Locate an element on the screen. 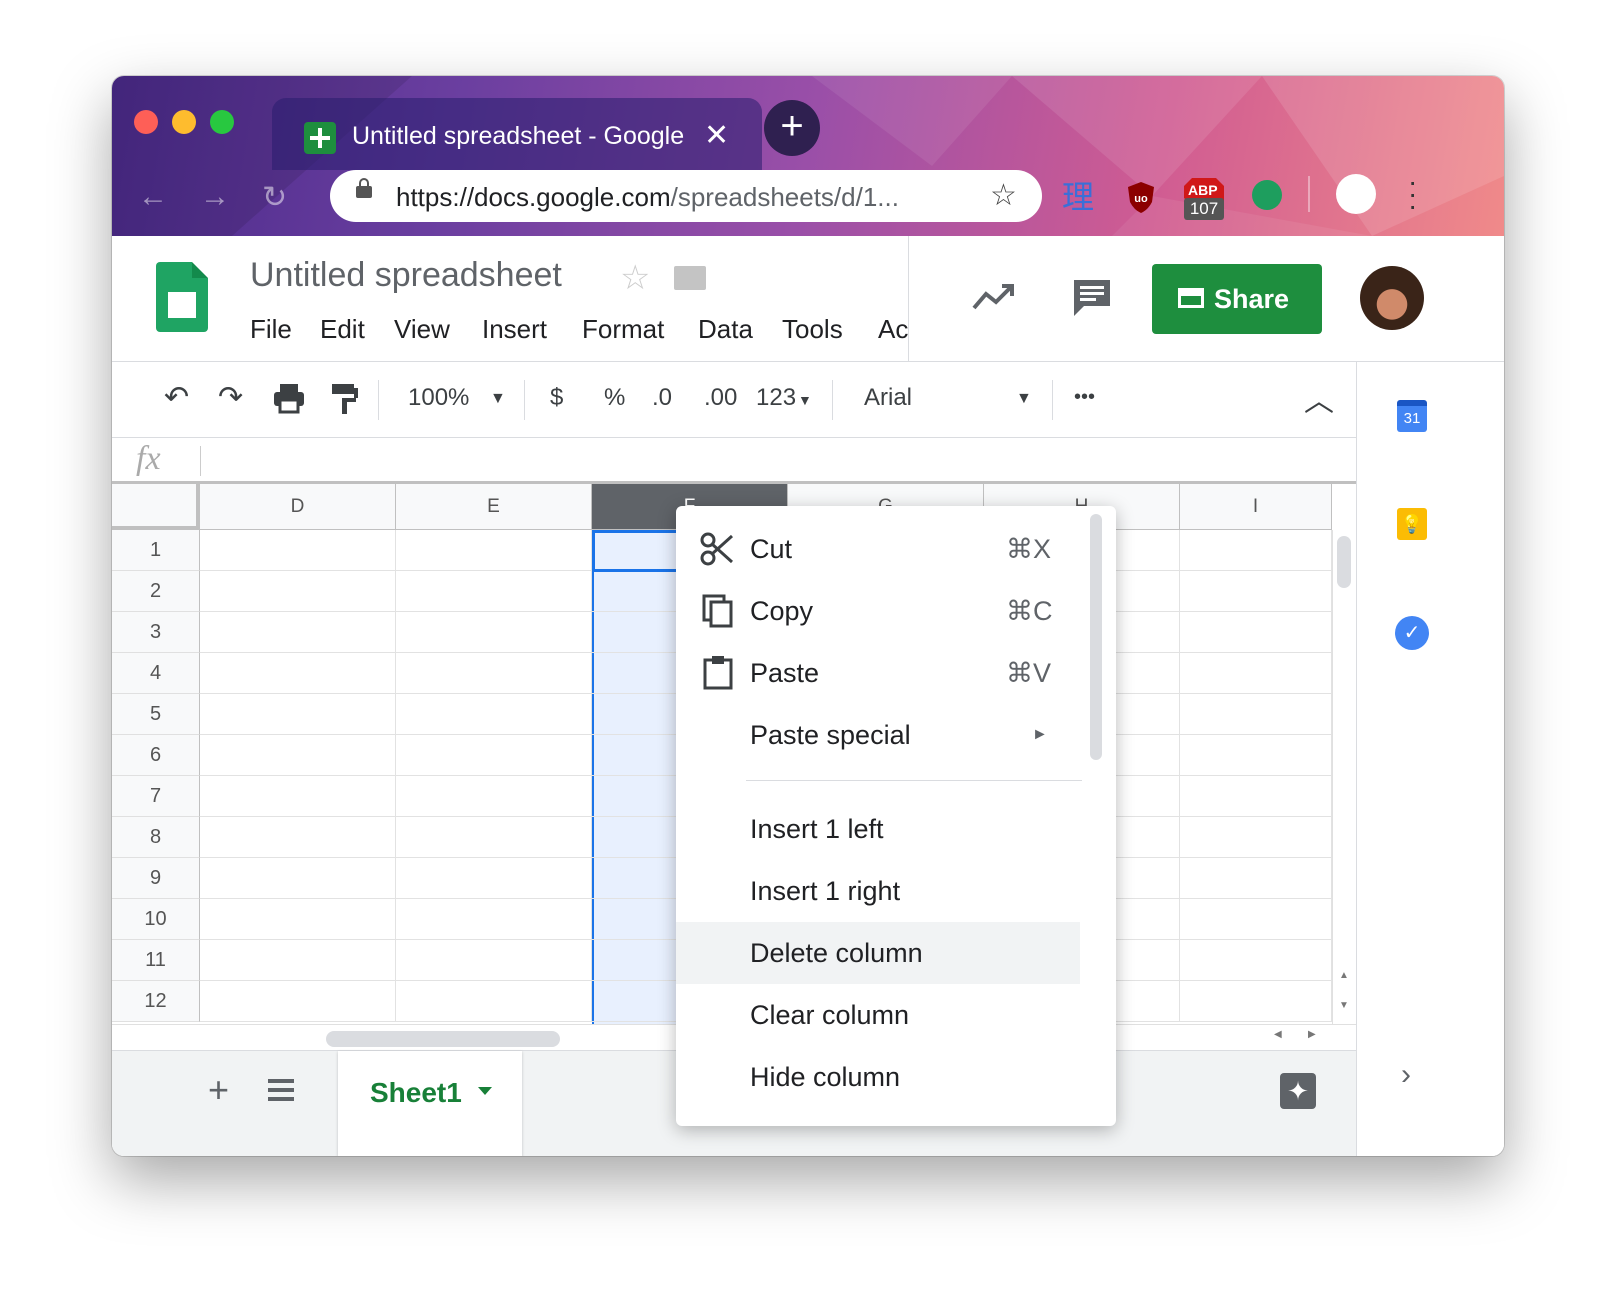 This screenshot has height=1304, width=1616. move-folder-icon is located at coordinates (690, 278).